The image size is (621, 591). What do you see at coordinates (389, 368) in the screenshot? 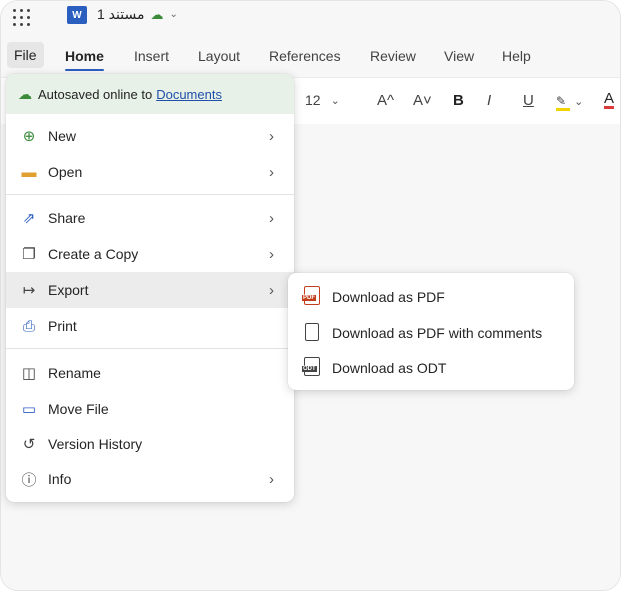
I see `submenu-item-label: Download as ODT` at bounding box center [389, 368].